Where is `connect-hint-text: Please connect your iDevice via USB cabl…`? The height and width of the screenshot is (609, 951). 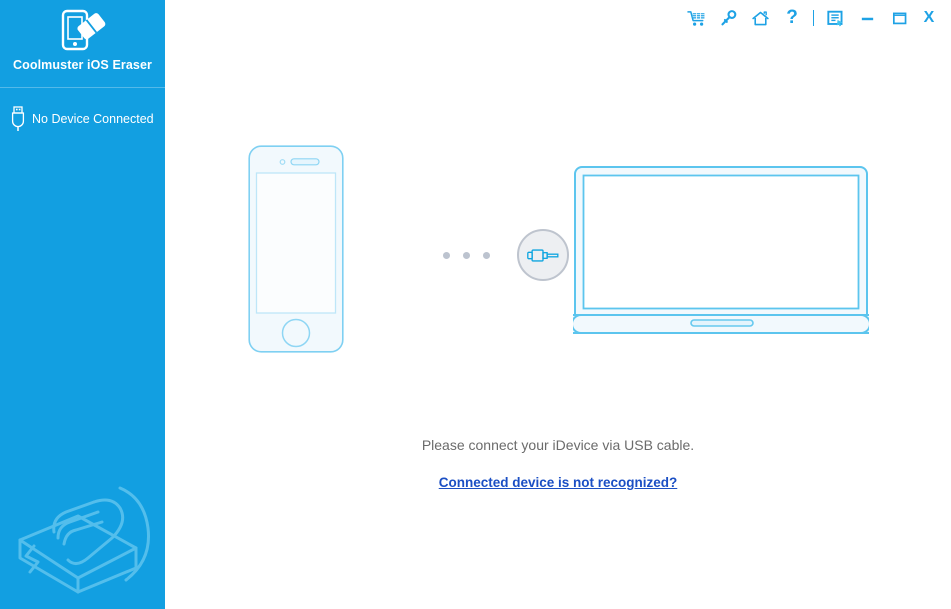
connect-hint-text: Please connect your iDevice via USB cabl… is located at coordinates (558, 445).